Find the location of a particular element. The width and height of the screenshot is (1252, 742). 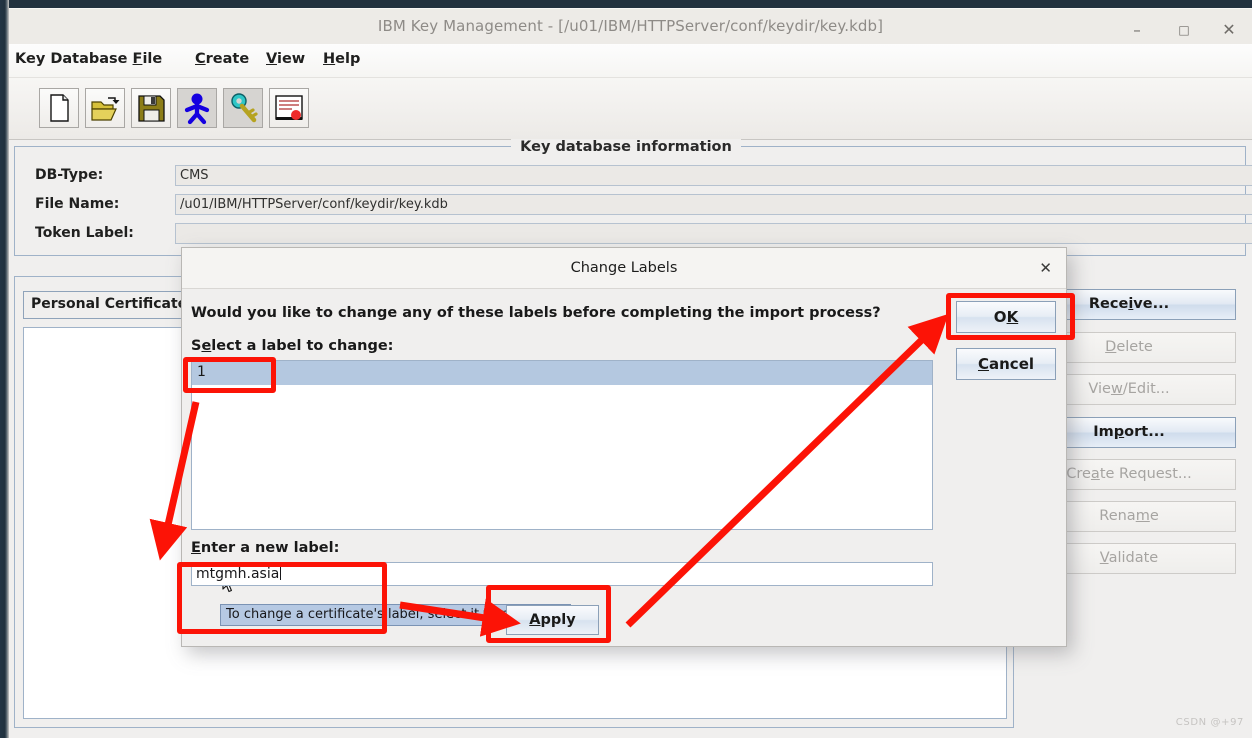

apply-button: Apply is located at coordinates (552, 620).